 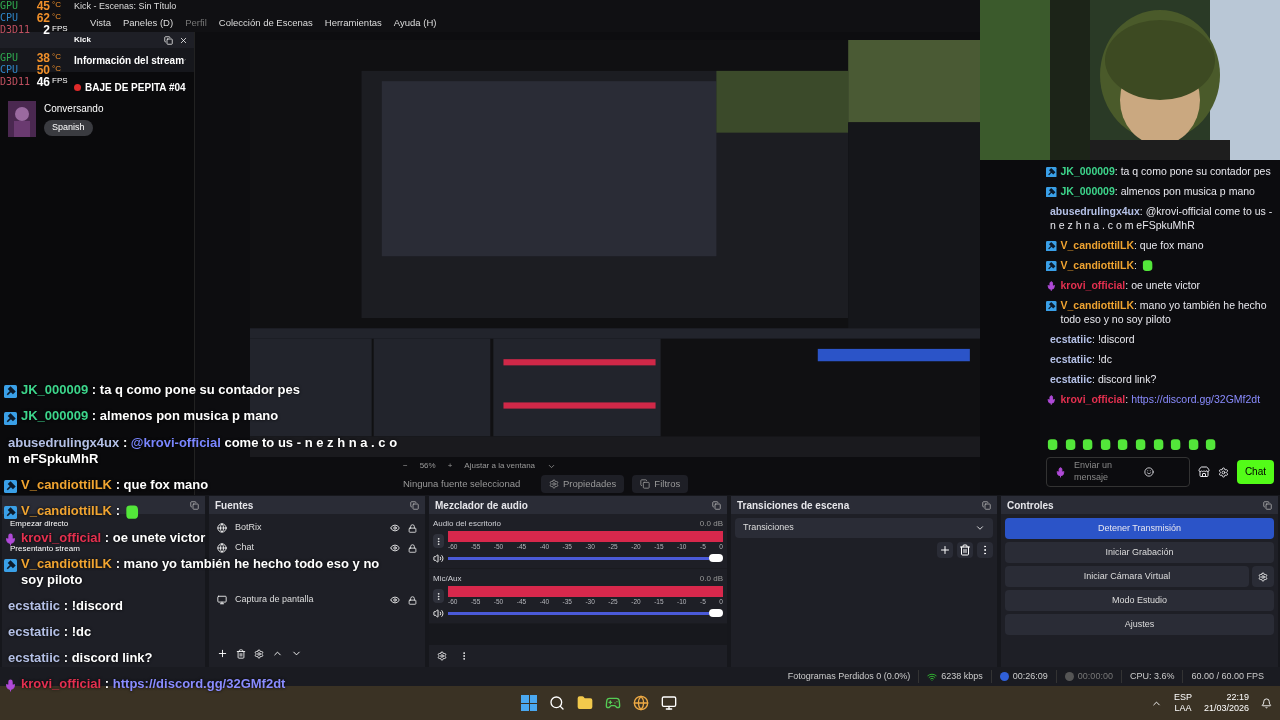 What do you see at coordinates (1151, 676) in the screenshot?
I see `cpu-usage: CPU: 3.6%` at bounding box center [1151, 676].